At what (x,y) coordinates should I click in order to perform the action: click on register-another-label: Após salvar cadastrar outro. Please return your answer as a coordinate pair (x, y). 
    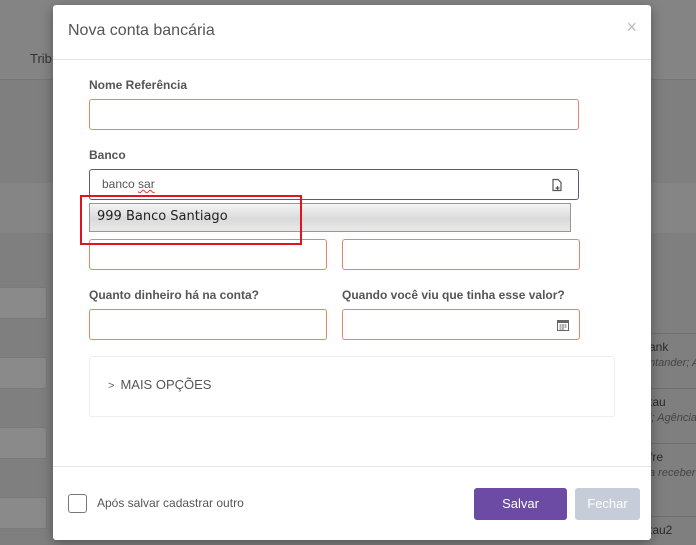
    Looking at the image, I should click on (170, 503).